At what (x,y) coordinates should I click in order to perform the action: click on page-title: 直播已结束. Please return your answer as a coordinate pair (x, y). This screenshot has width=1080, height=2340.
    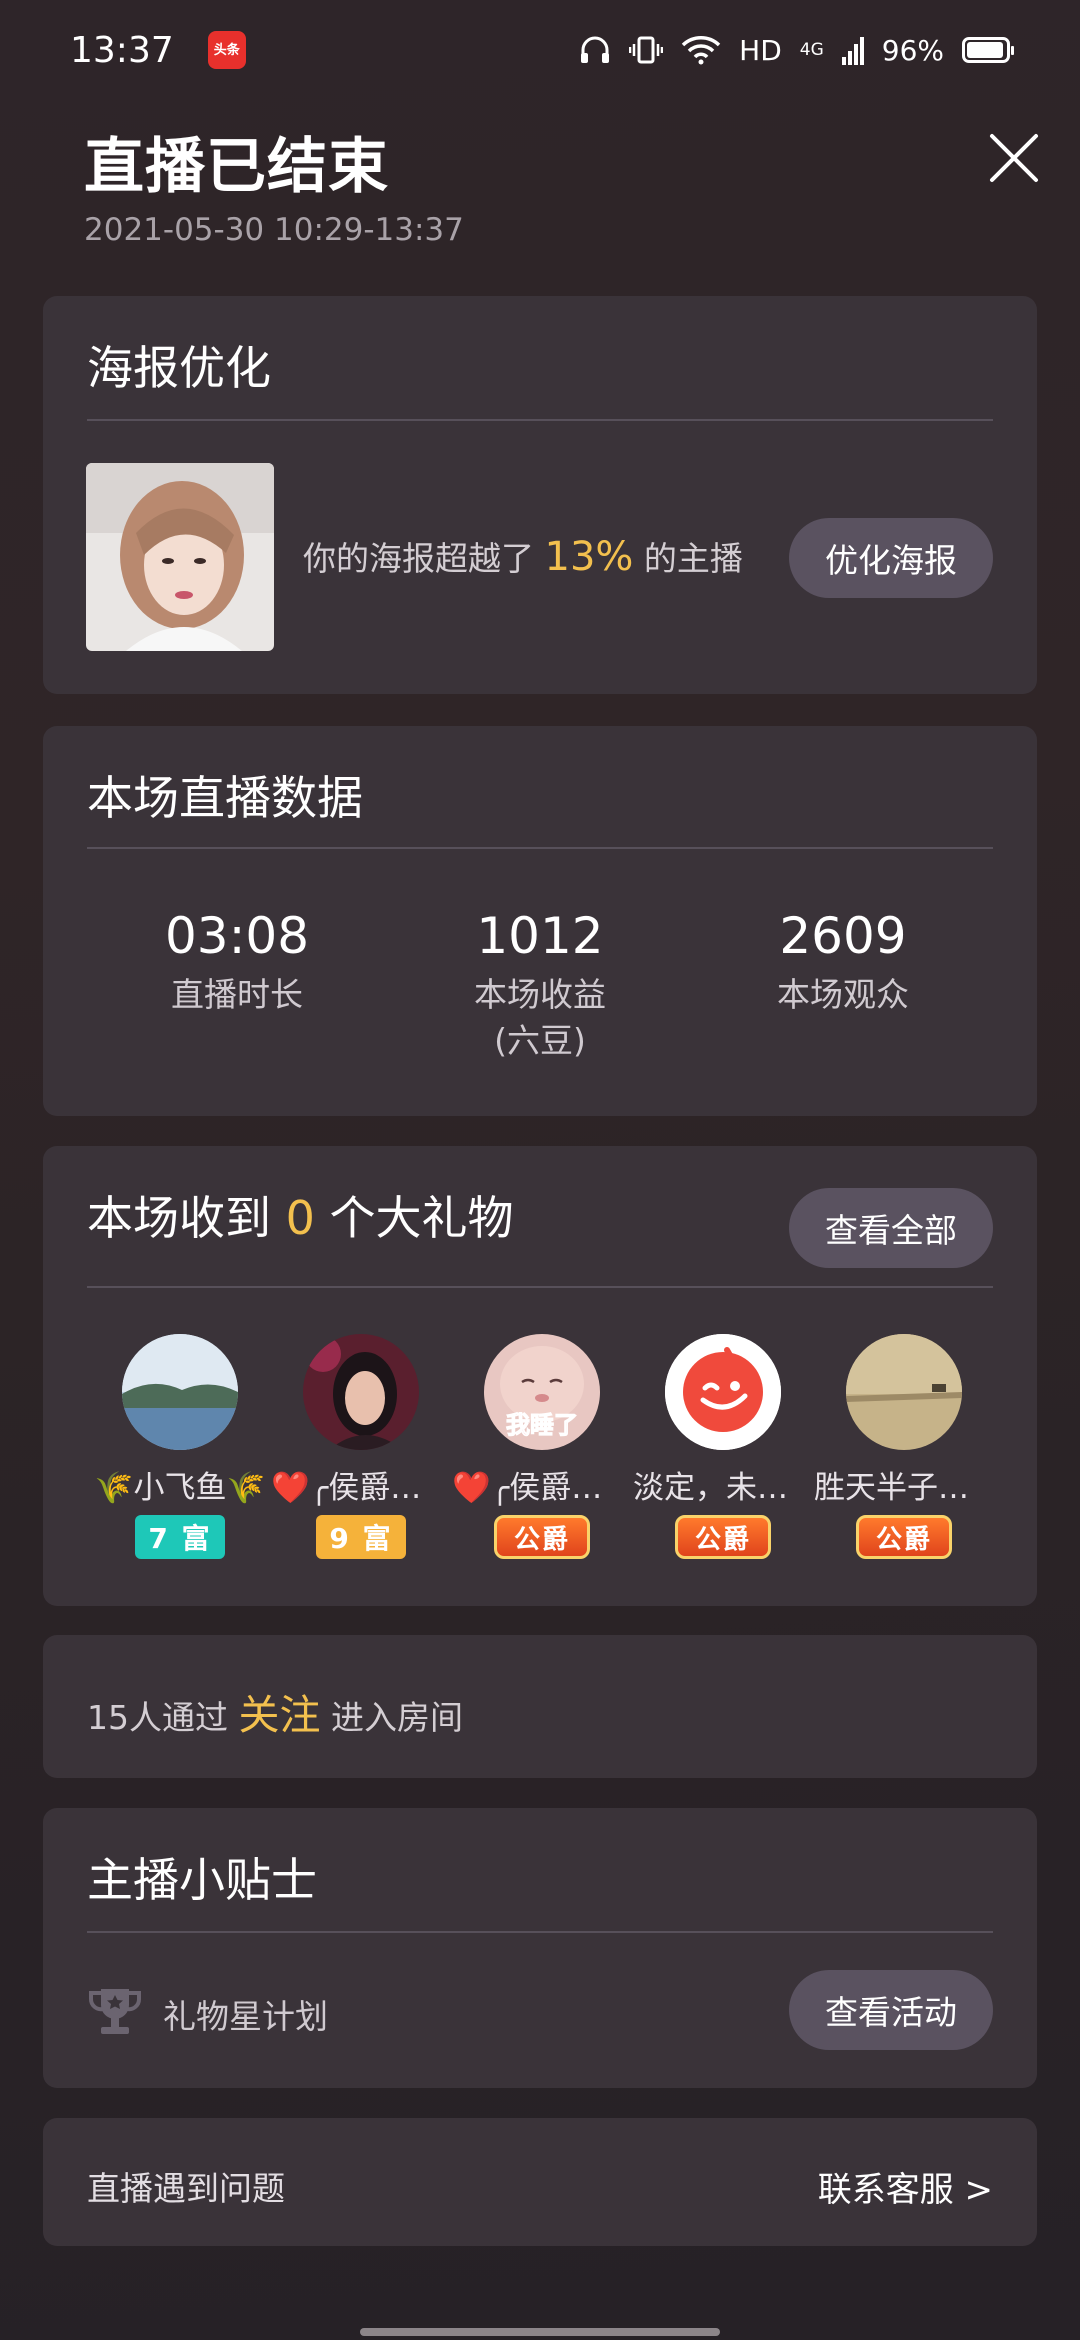
    Looking at the image, I should click on (236, 167).